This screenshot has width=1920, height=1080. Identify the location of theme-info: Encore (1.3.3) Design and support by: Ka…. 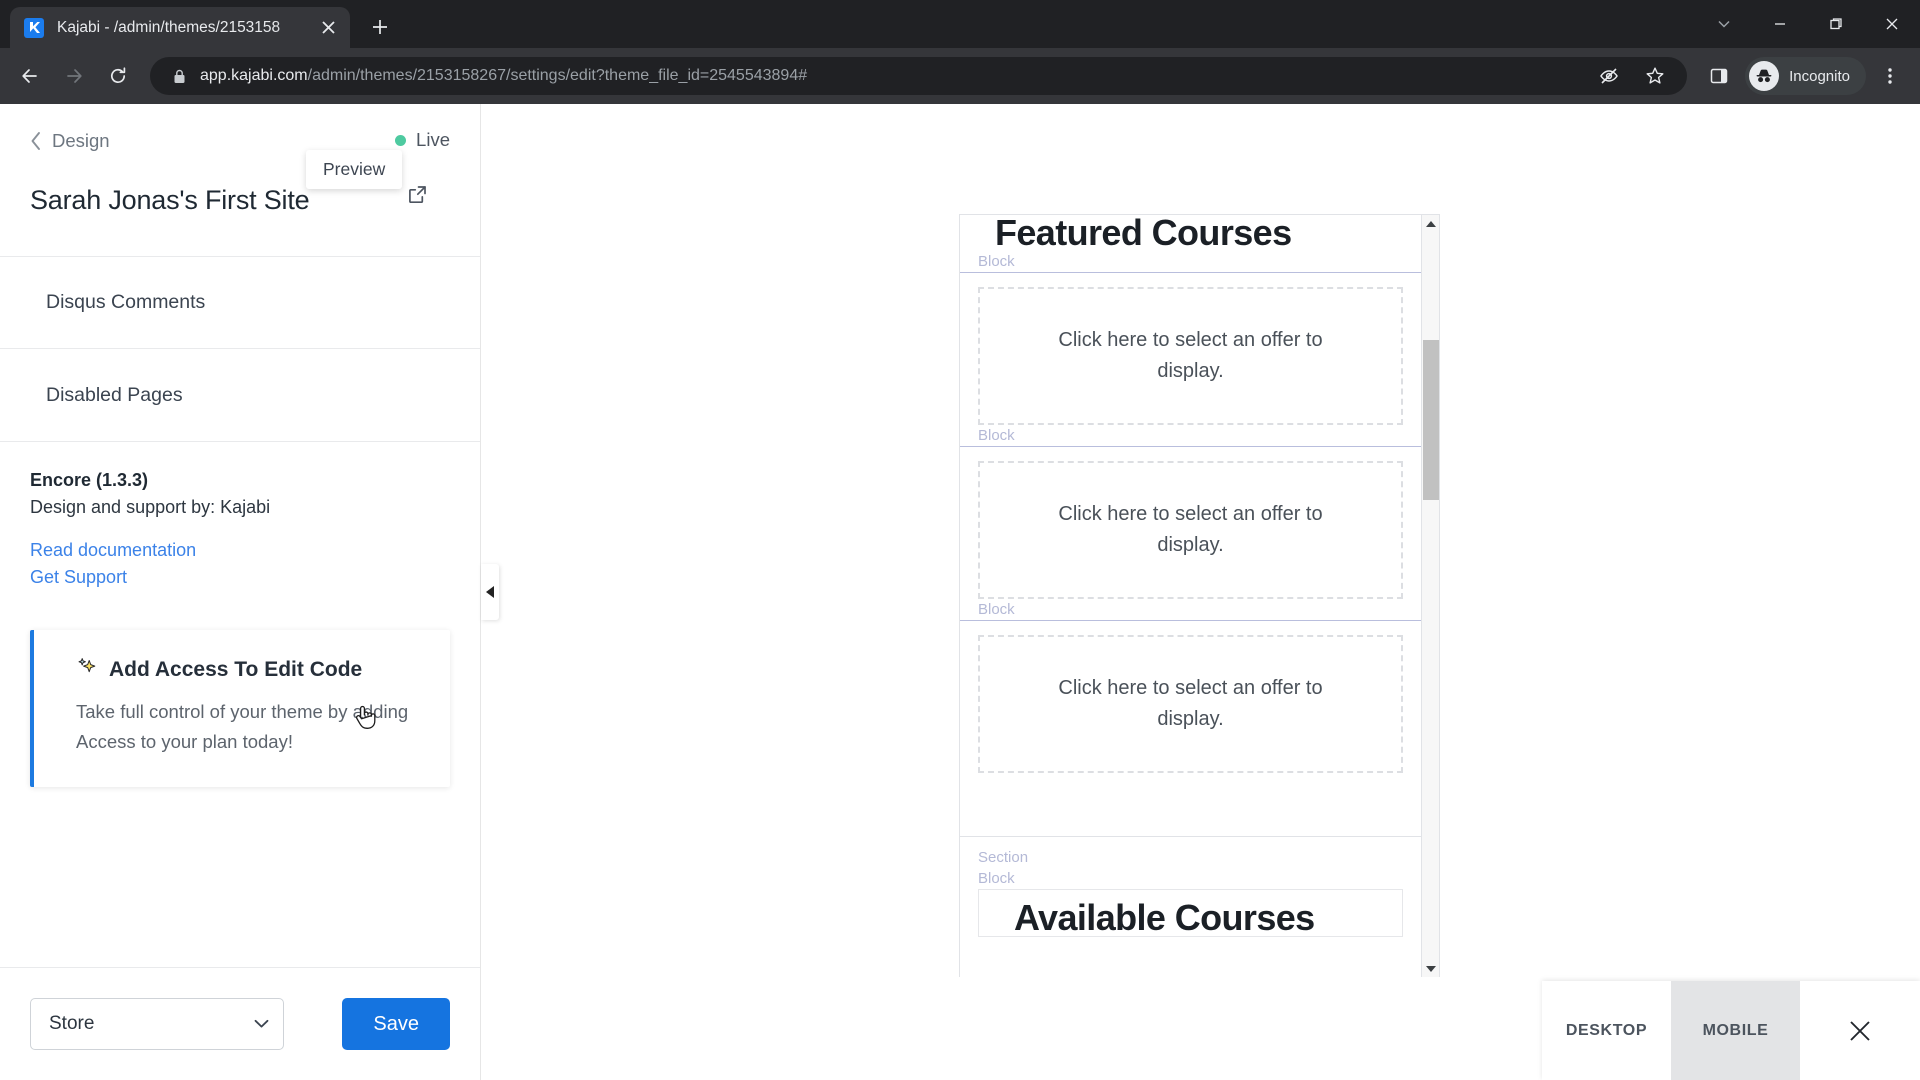
(240, 515).